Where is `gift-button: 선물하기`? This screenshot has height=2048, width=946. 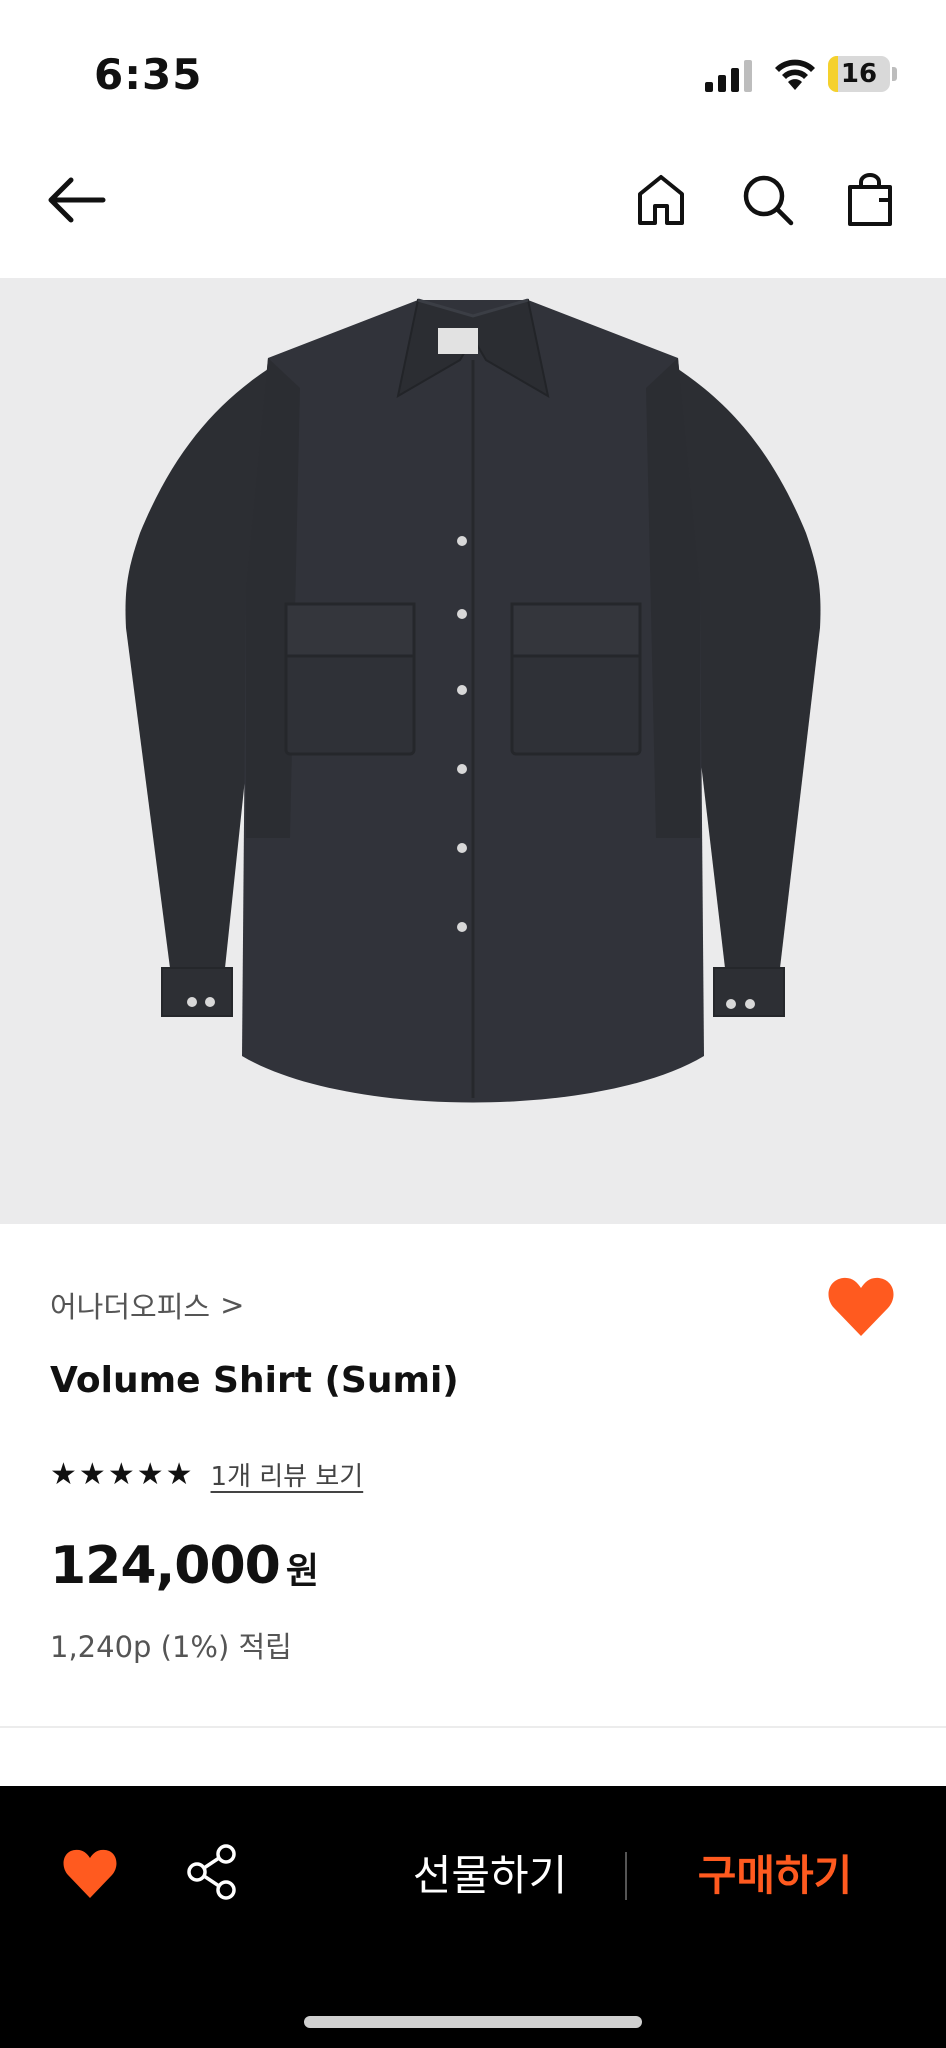 gift-button: 선물하기 is located at coordinates (490, 1876).